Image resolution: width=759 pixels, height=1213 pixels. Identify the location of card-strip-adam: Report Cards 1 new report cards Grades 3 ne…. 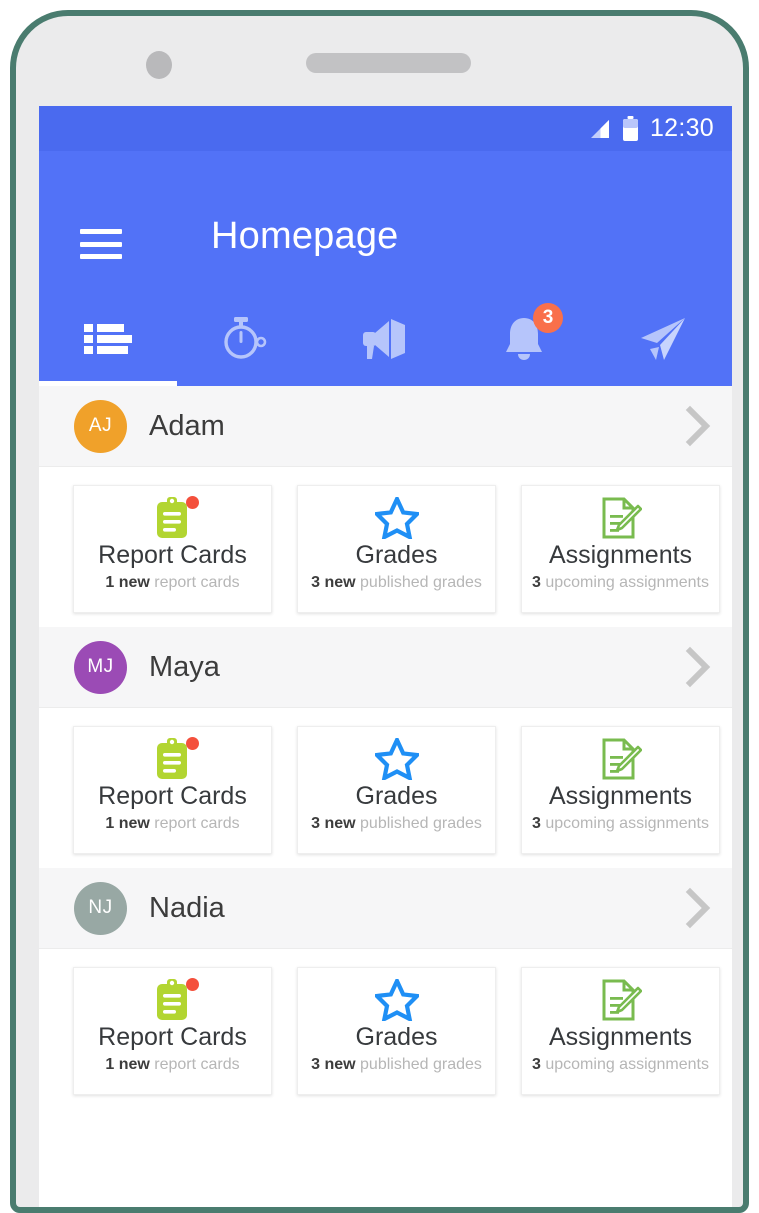
(385, 547).